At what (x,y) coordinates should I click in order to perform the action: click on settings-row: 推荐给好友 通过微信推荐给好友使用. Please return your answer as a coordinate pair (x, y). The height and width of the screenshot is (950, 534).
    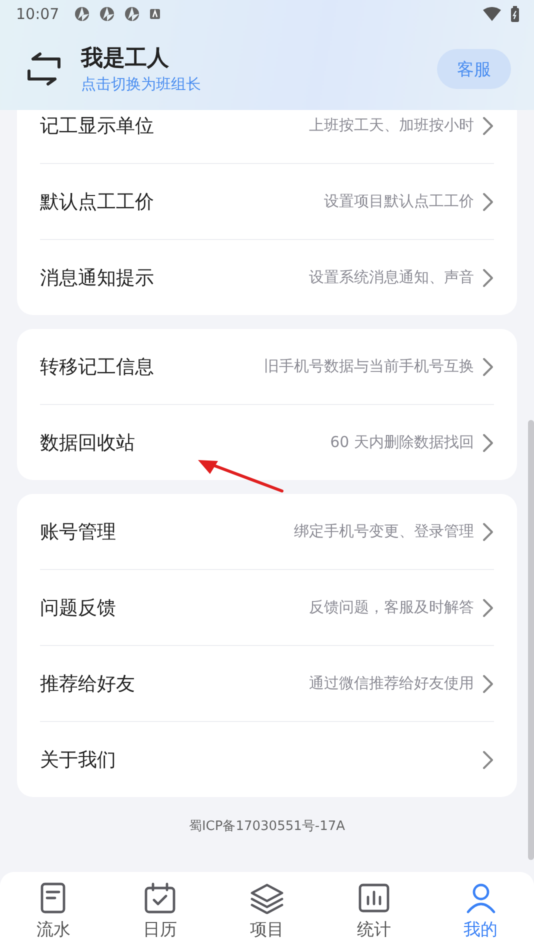
    Looking at the image, I should click on (267, 683).